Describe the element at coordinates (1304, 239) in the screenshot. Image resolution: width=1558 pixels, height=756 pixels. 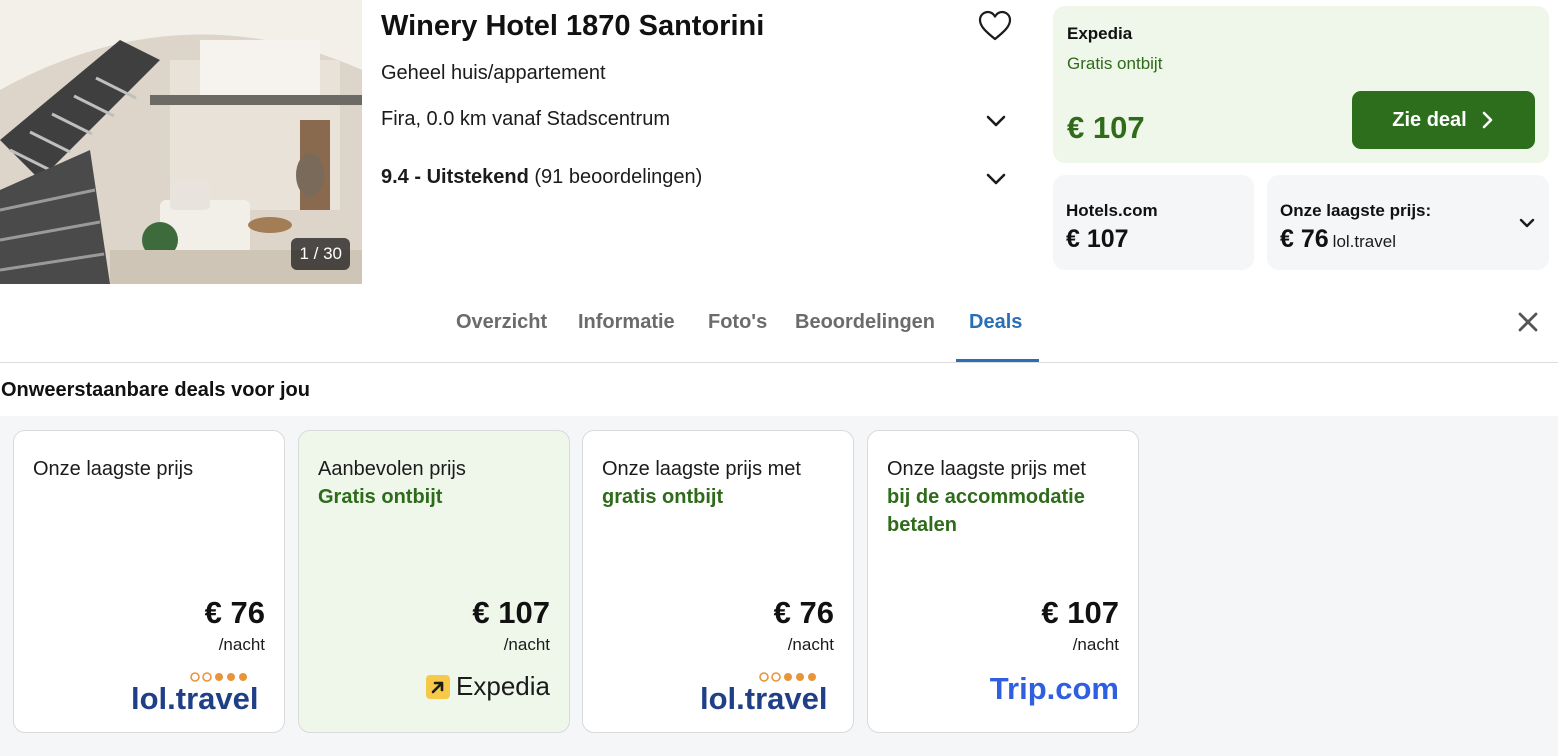
I see `alt-deal-price: € 76` at that location.